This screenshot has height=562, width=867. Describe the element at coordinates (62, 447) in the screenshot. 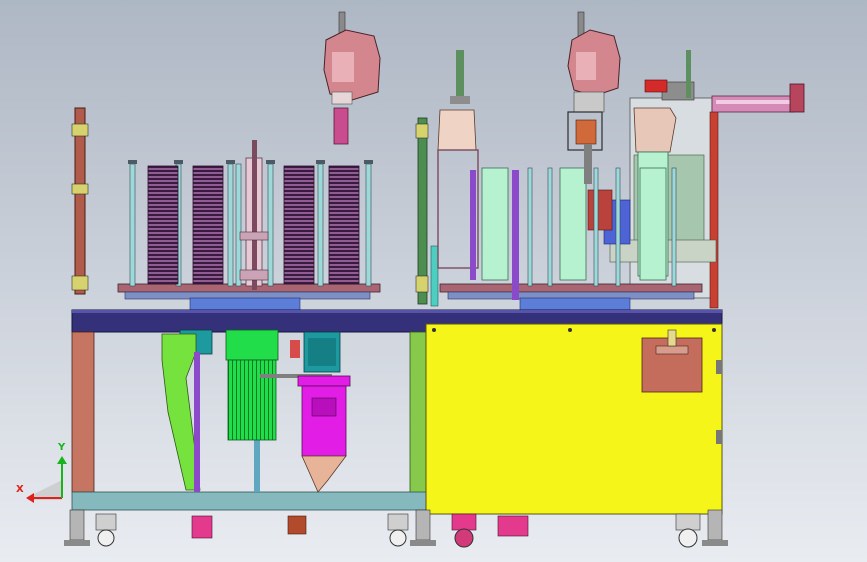

I see `triad-y-label: Y` at that location.